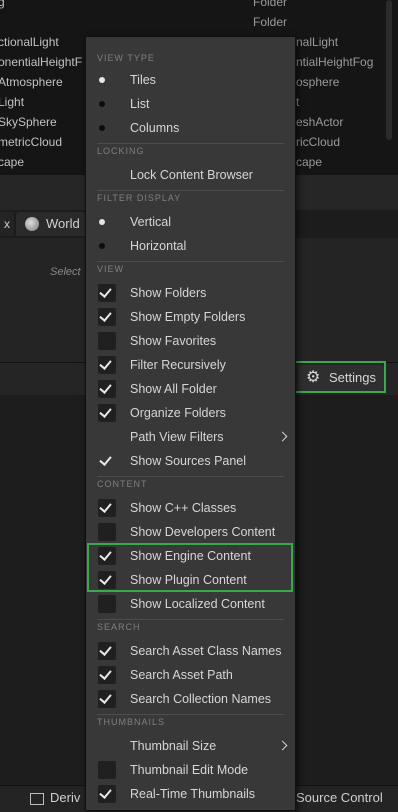  Describe the element at coordinates (190, 437) in the screenshot. I see `menu-item-path-view-filters: Path View Filters` at that location.